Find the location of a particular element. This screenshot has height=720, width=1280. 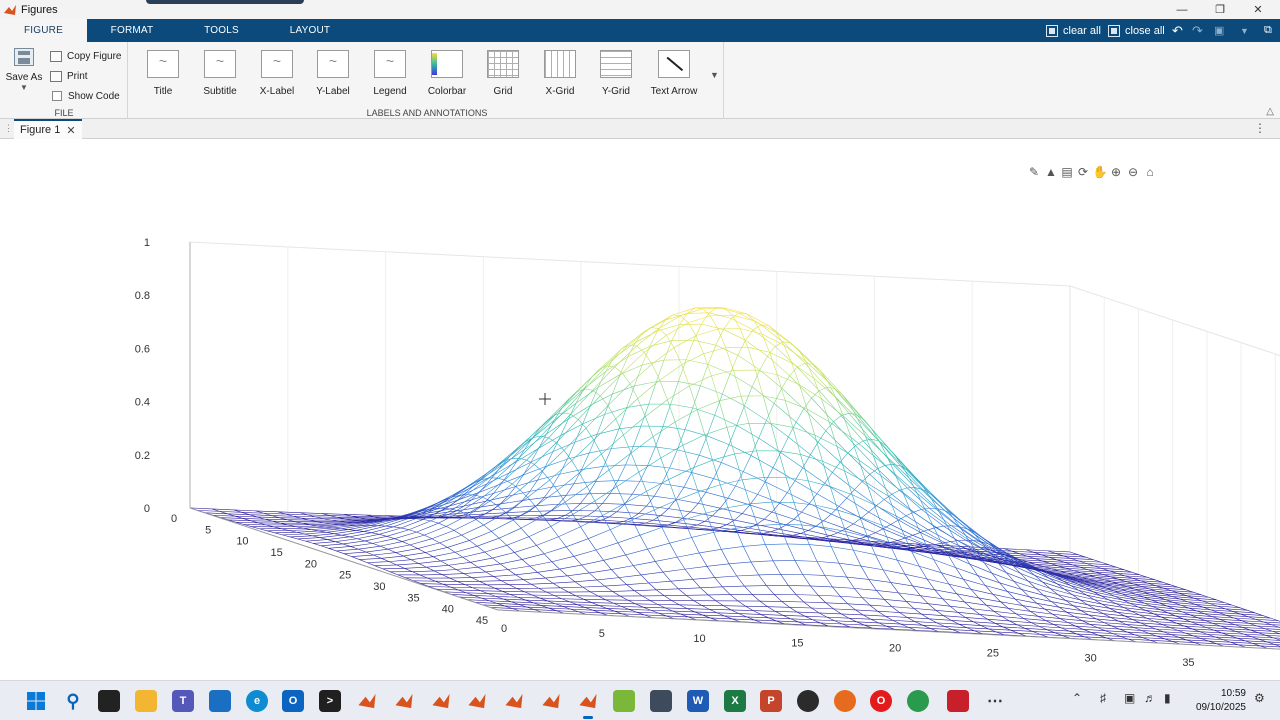

minimize-button: — is located at coordinates (1182, 9).